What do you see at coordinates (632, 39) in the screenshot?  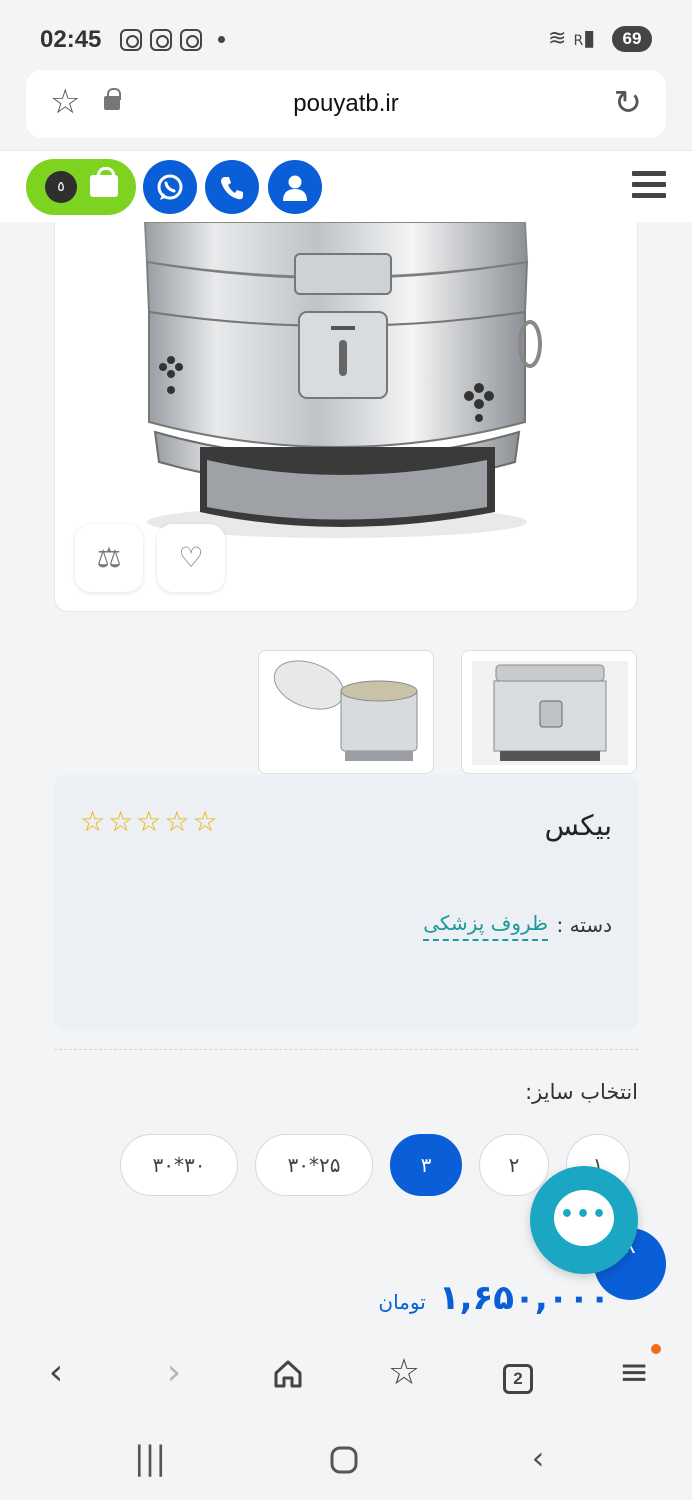 I see `battery-indicator: 69` at bounding box center [632, 39].